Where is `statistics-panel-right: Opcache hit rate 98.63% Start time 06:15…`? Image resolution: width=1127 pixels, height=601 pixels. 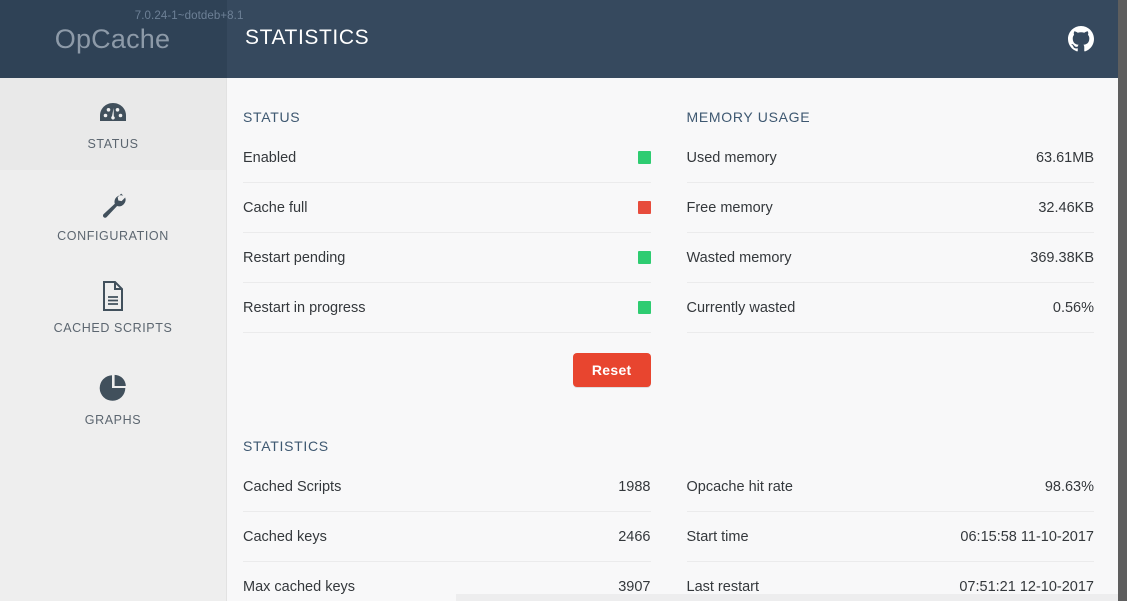 statistics-panel-right: Opcache hit rate 98.63% Start time 06:15… is located at coordinates (890, 504).